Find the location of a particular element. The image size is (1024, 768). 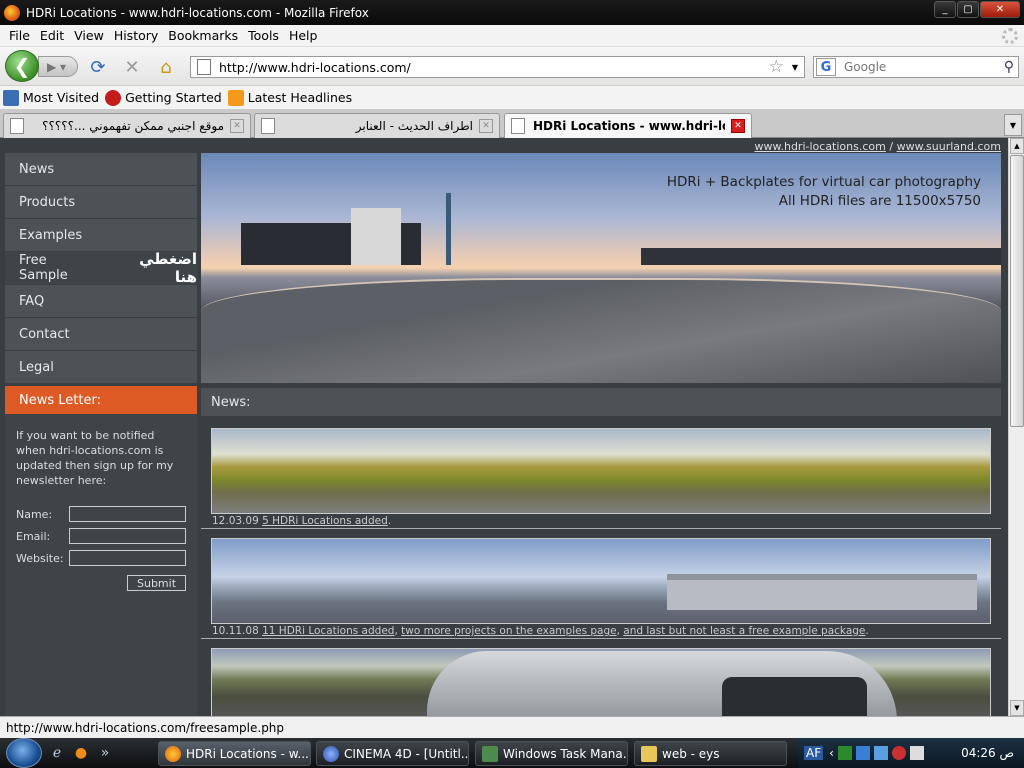

url-text: http://www.hdri-locations.com/ is located at coordinates (494, 67).